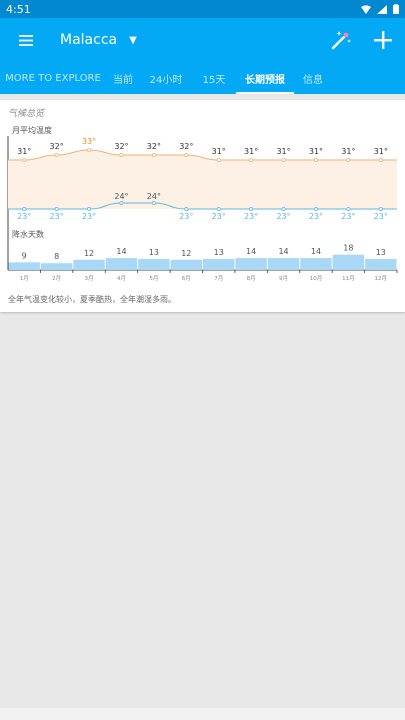  Describe the element at coordinates (89, 278) in the screenshot. I see `x-tick-label: 3月` at that location.